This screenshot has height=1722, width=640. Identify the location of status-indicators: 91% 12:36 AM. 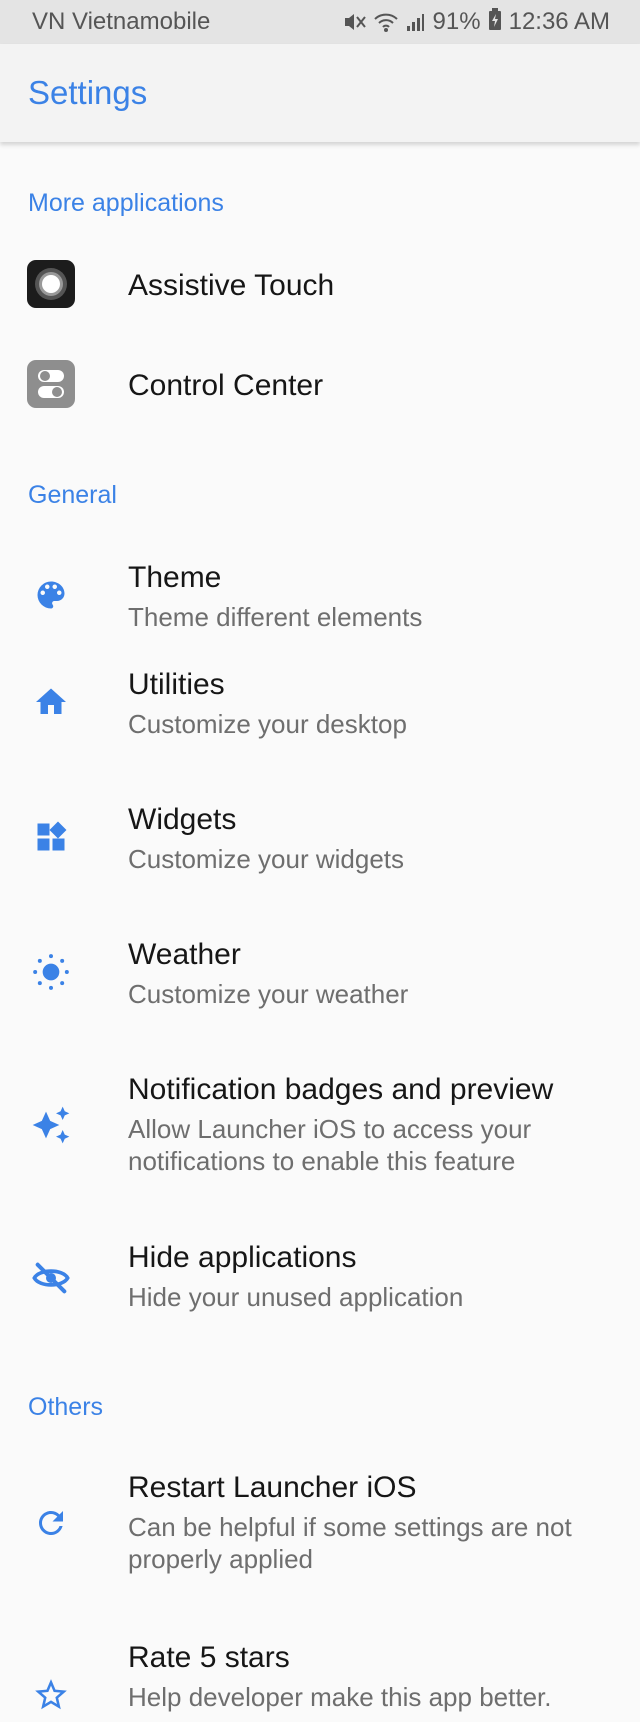
(476, 22).